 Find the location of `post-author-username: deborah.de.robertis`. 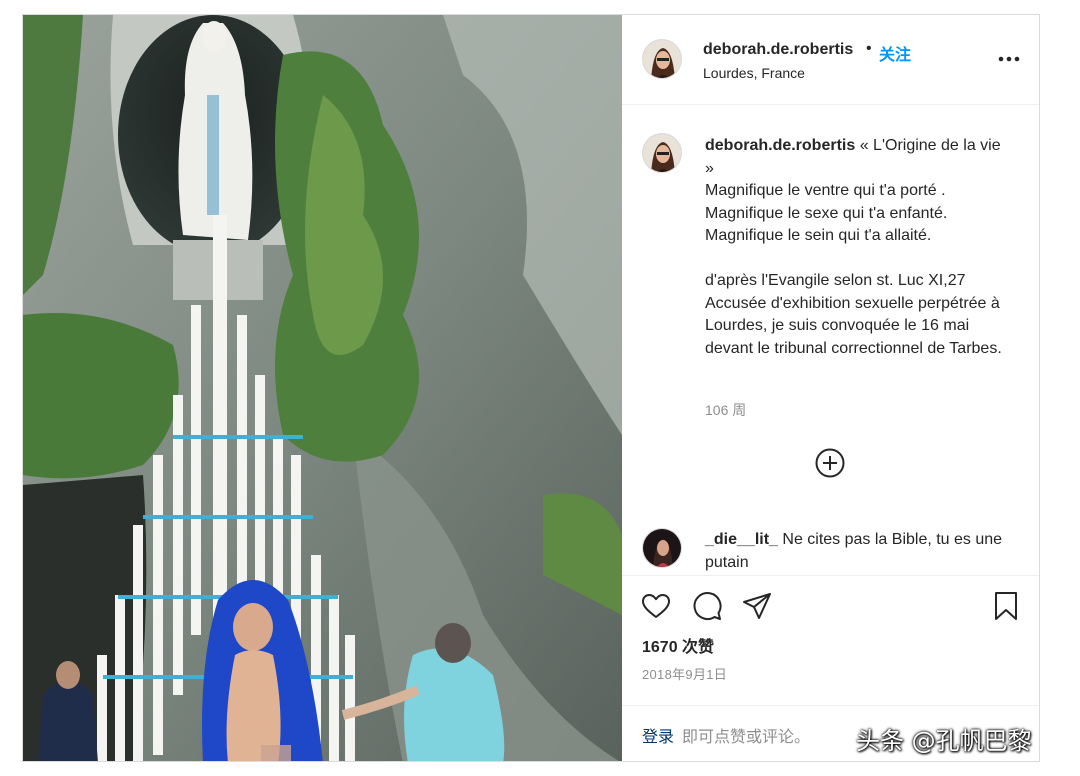

post-author-username: deborah.de.robertis is located at coordinates (778, 50).